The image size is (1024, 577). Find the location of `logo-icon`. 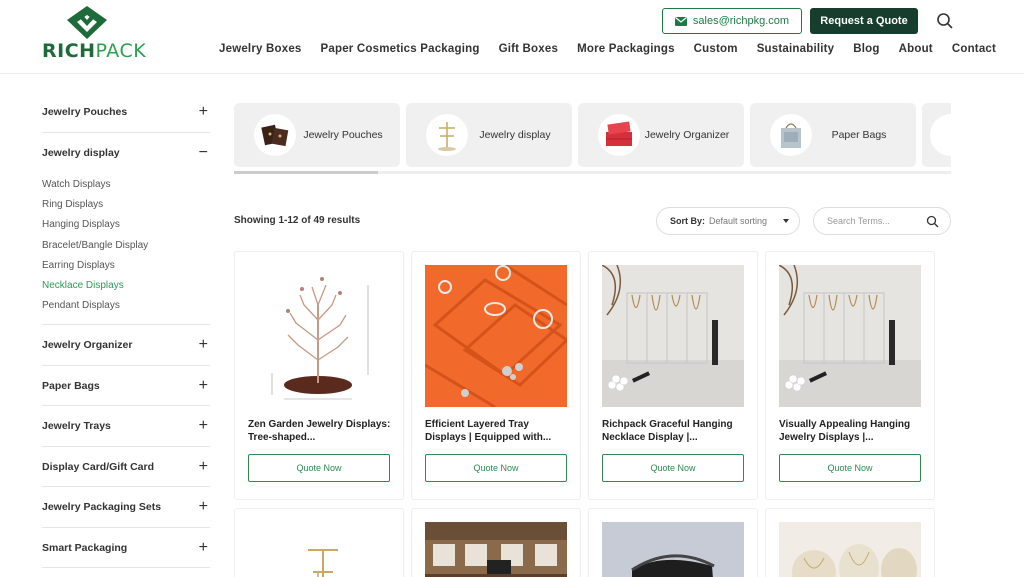

logo-icon is located at coordinates (87, 22).